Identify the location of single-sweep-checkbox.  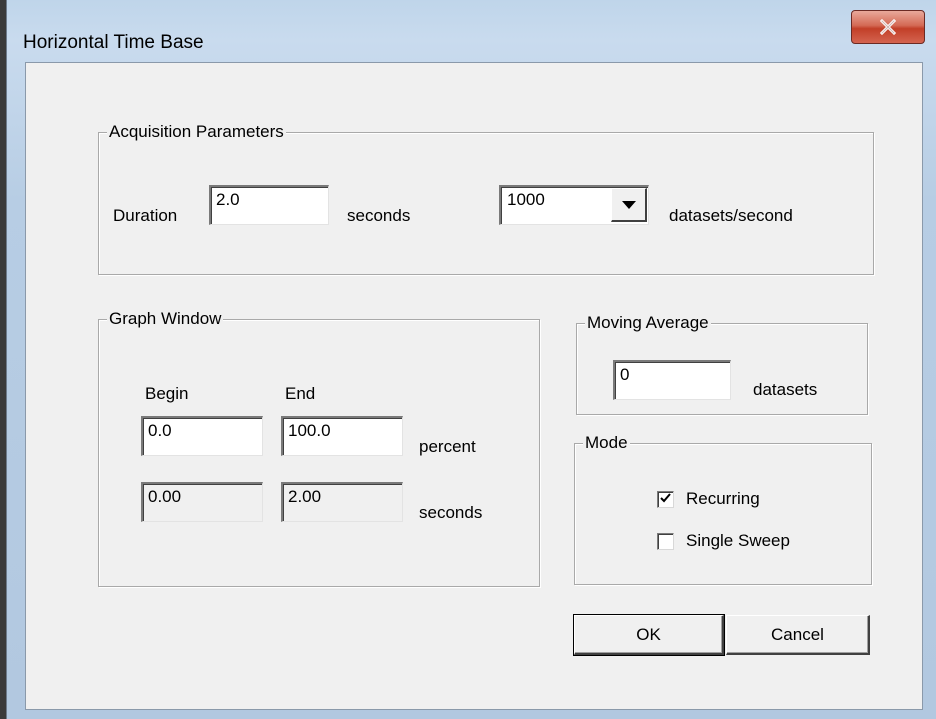
(665, 541).